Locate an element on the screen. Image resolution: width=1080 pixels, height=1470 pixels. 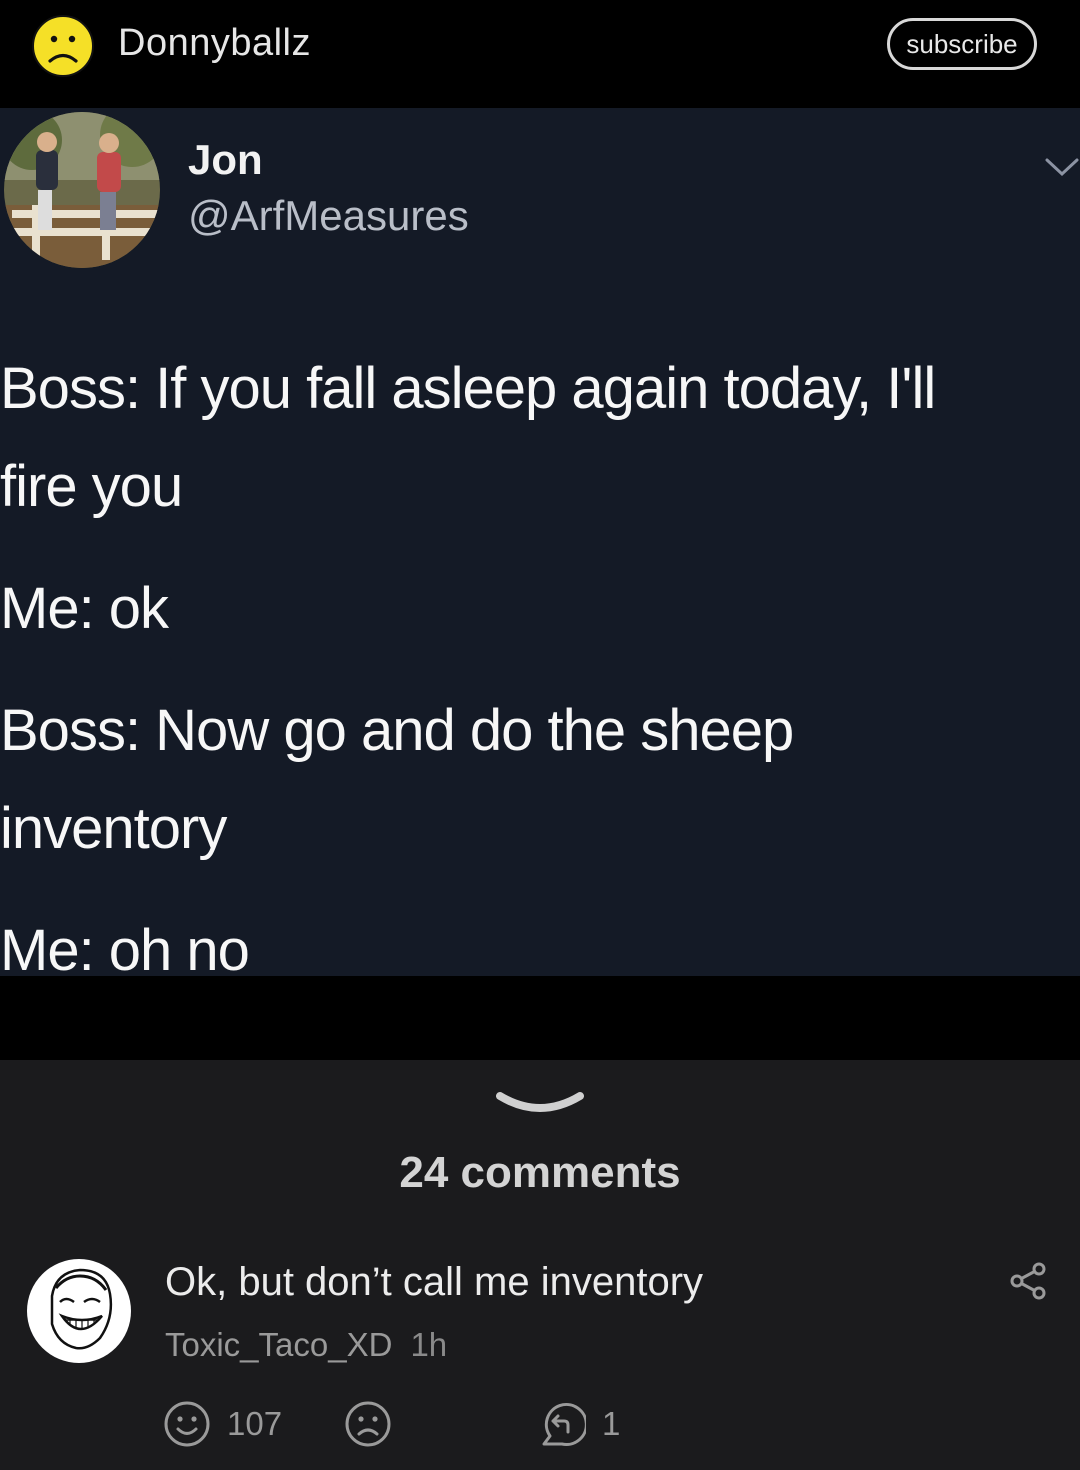
tweet-line: inventory is located at coordinates (113, 828).